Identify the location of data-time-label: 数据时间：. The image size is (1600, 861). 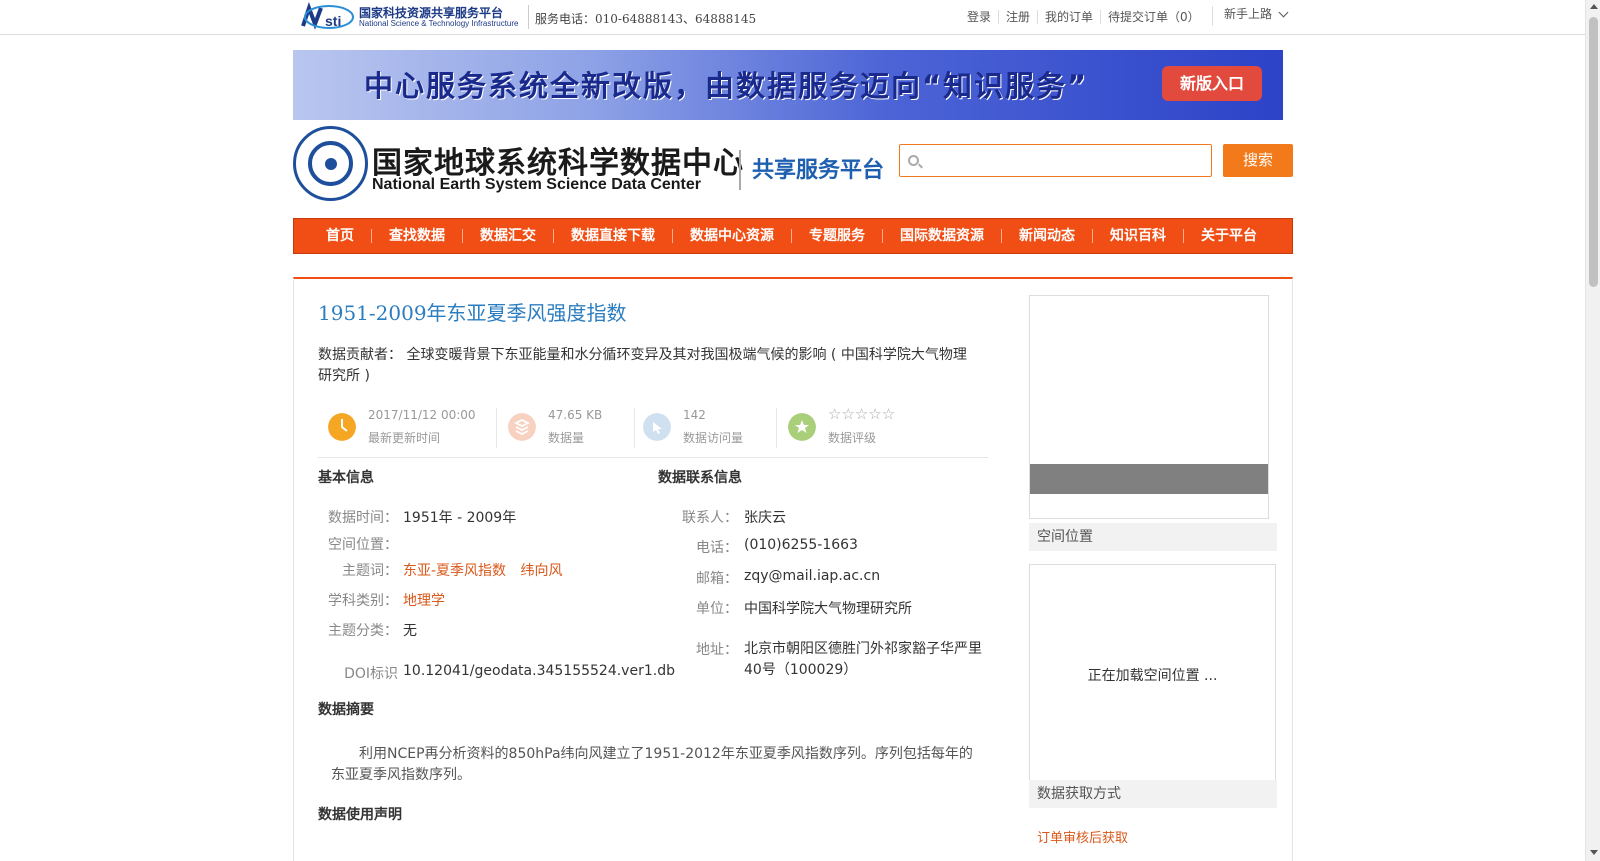
(363, 518).